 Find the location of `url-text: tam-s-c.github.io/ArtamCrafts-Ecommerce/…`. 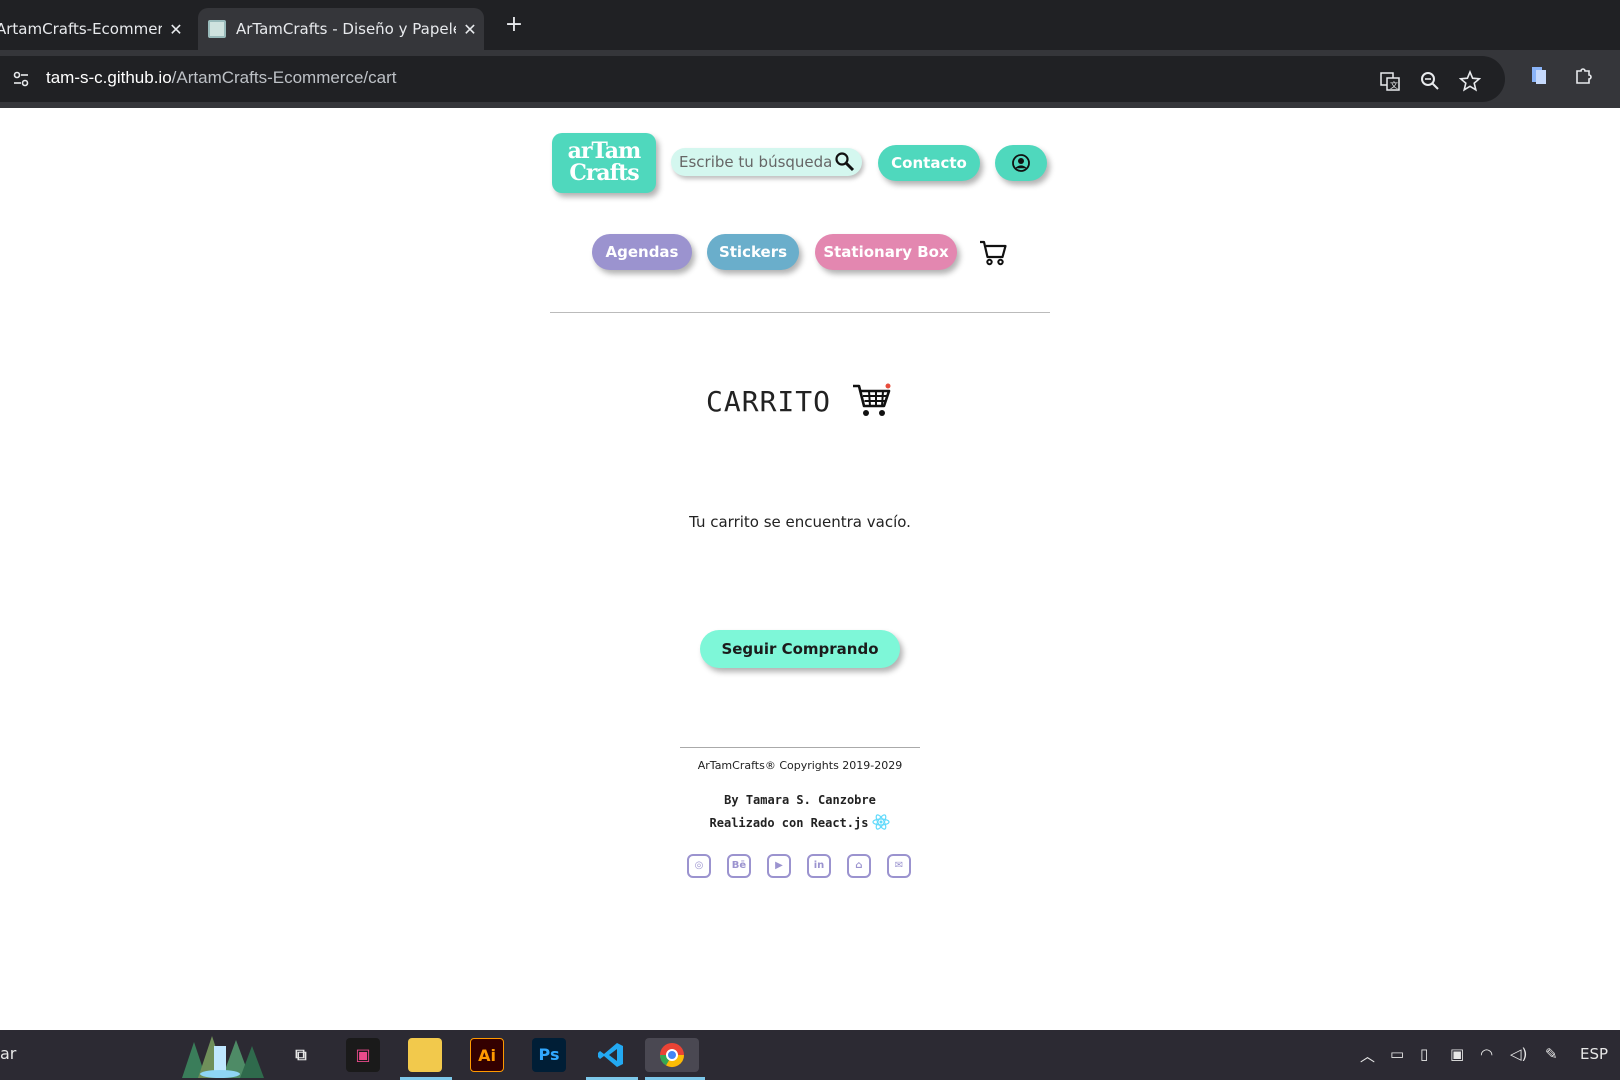

url-text: tam-s-c.github.io/ArtamCrafts-Ecommerce/… is located at coordinates (221, 78).